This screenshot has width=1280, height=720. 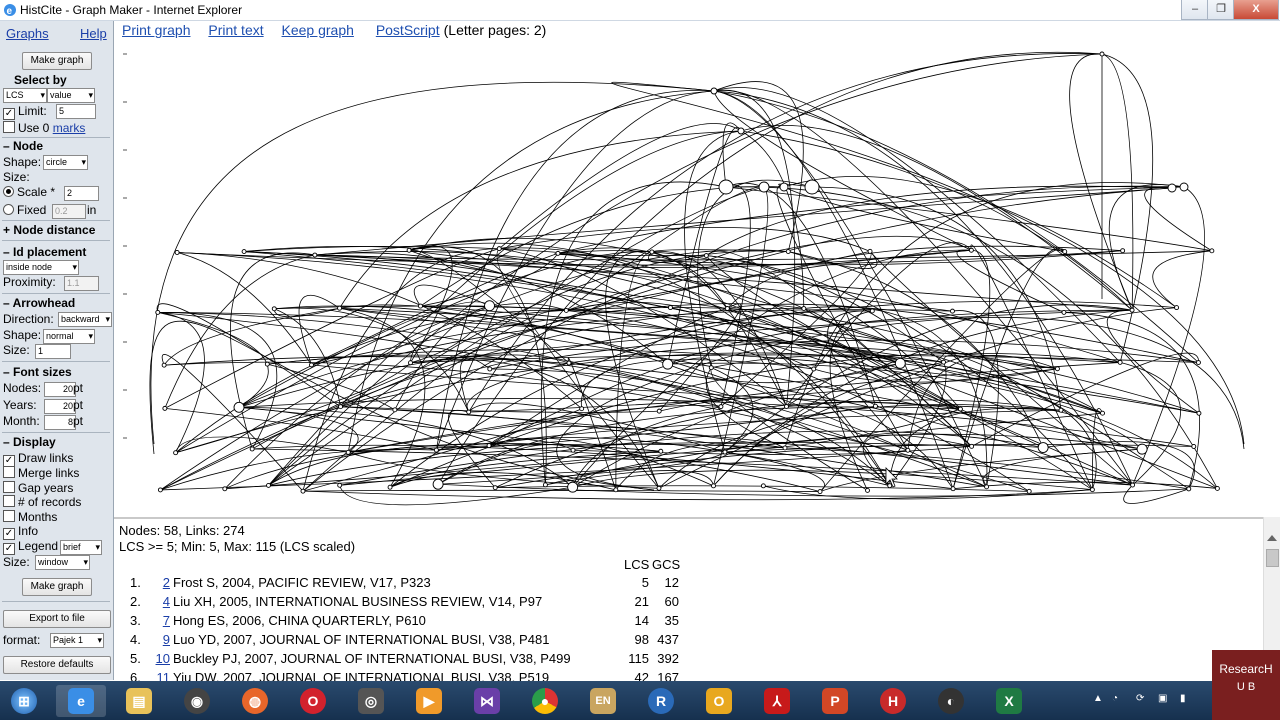 I want to click on select-field-dropdown: LCS, so click(x=25, y=95).